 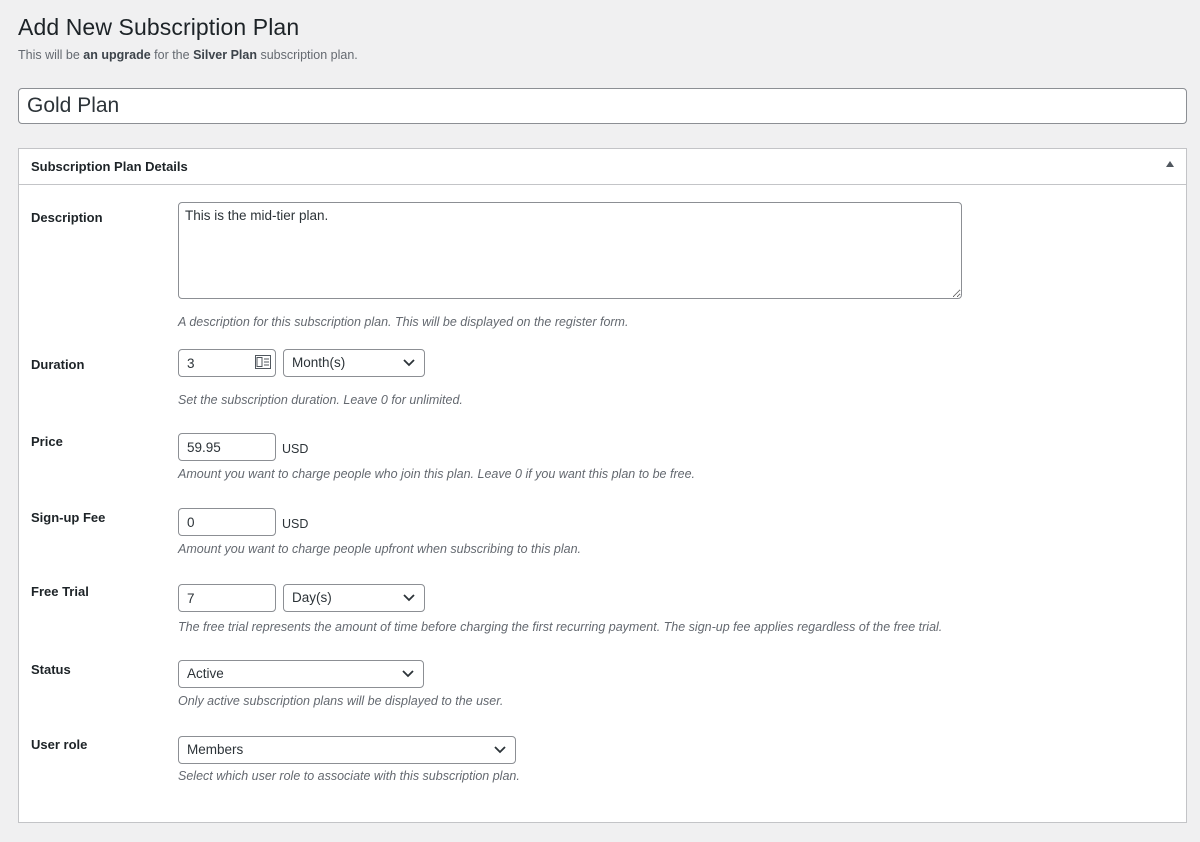 What do you see at coordinates (47, 441) in the screenshot?
I see `price-label: Price` at bounding box center [47, 441].